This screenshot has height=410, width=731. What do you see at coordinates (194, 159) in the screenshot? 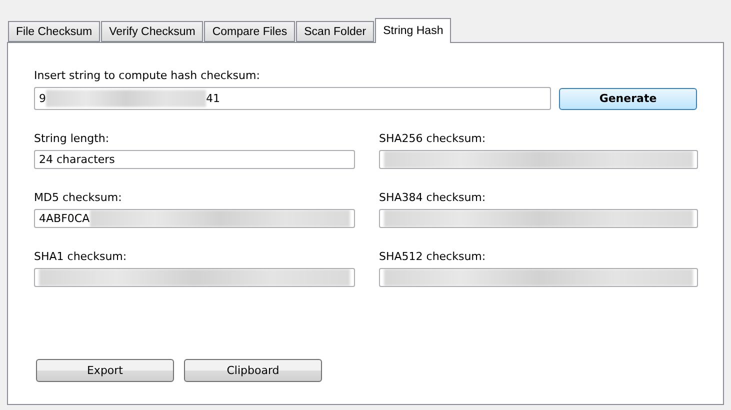
I see `output-field: 24 characters` at bounding box center [194, 159].